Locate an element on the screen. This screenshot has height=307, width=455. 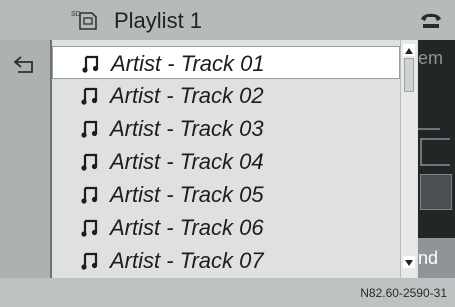
triangle-down-icon is located at coordinates (409, 263).